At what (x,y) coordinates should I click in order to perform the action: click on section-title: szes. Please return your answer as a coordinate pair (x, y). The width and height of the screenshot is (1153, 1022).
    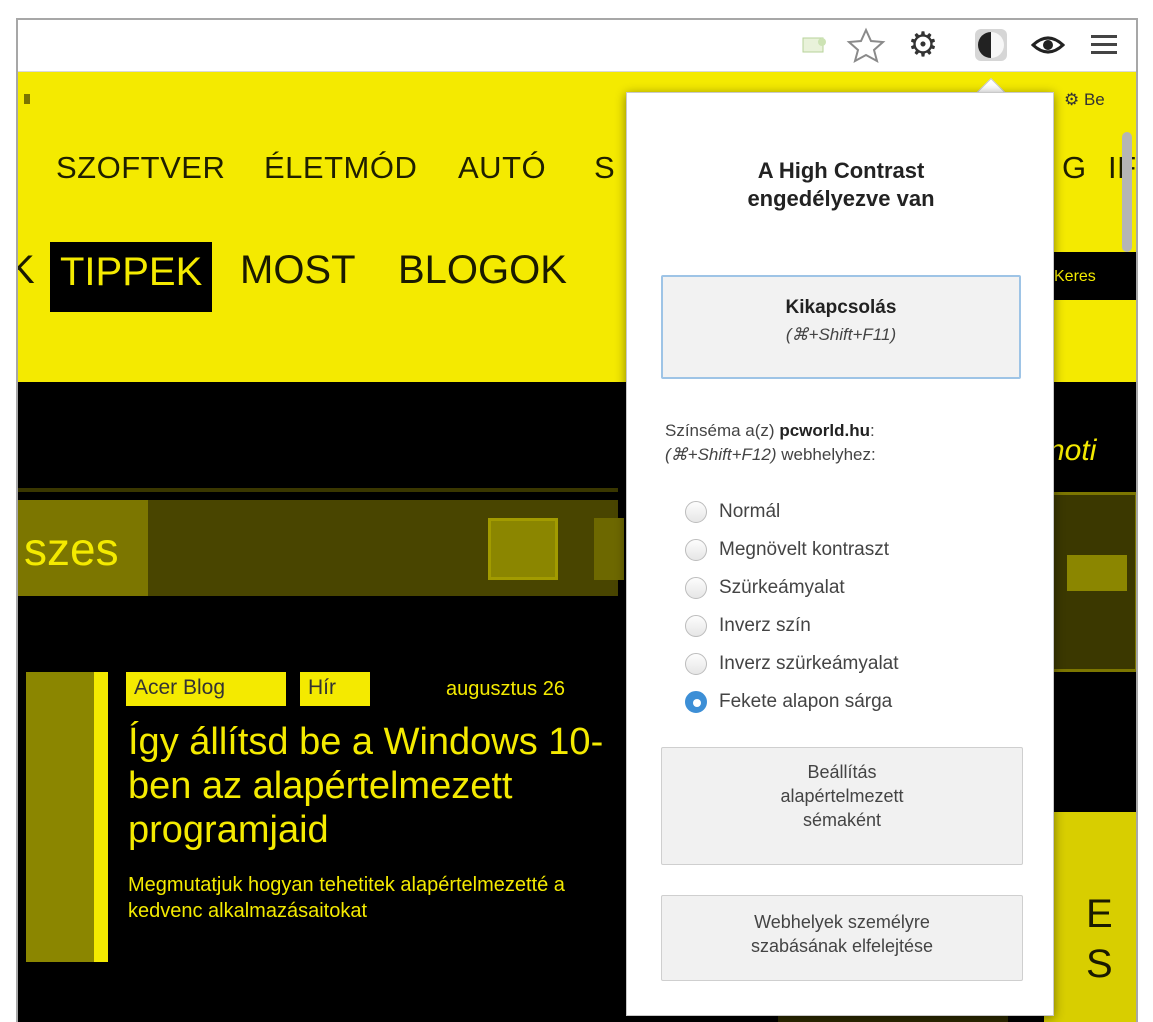
    Looking at the image, I should click on (83, 548).